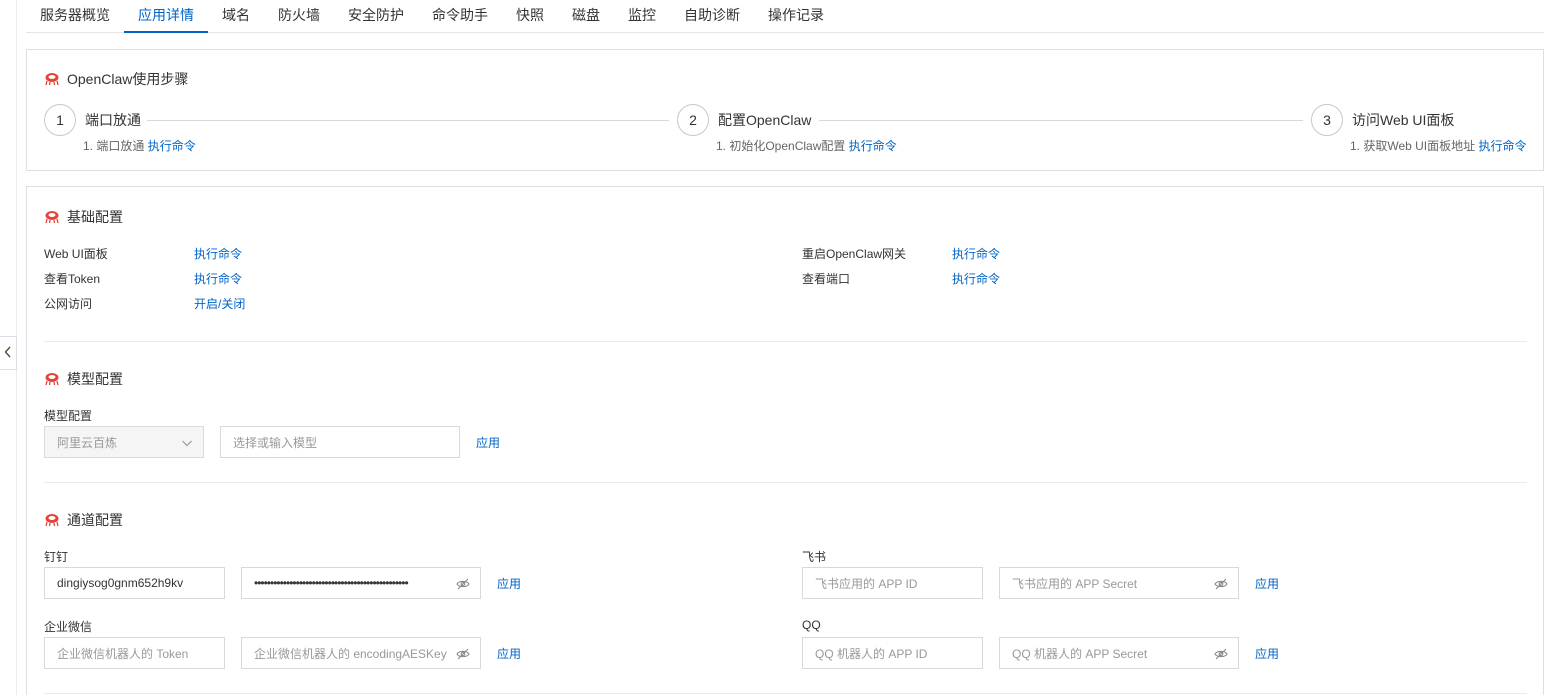 The width and height of the screenshot is (1552, 695). I want to click on steps-title: OpenClaw使用步骤, so click(116, 79).